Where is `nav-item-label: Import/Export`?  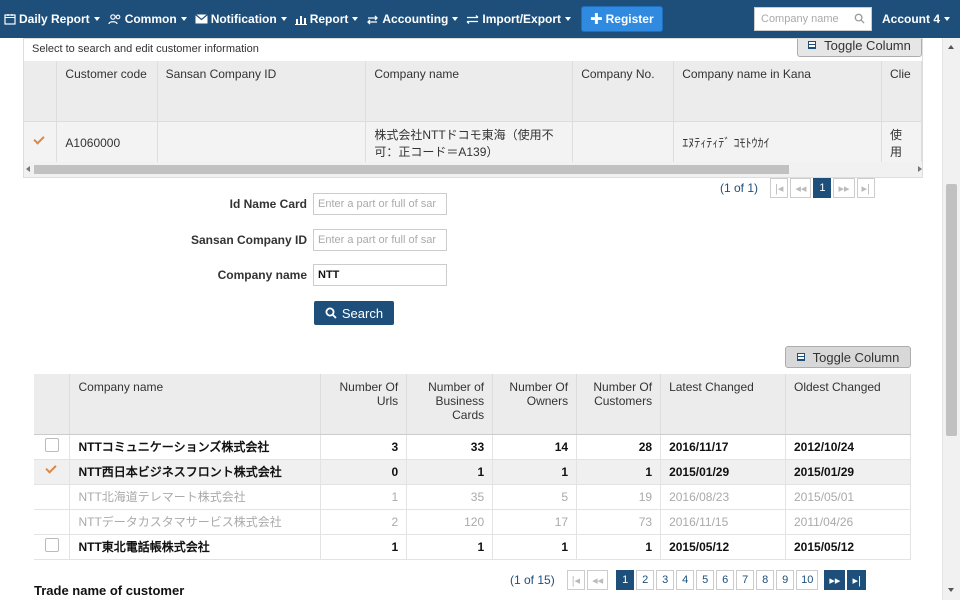
nav-item-label: Import/Export is located at coordinates (522, 19).